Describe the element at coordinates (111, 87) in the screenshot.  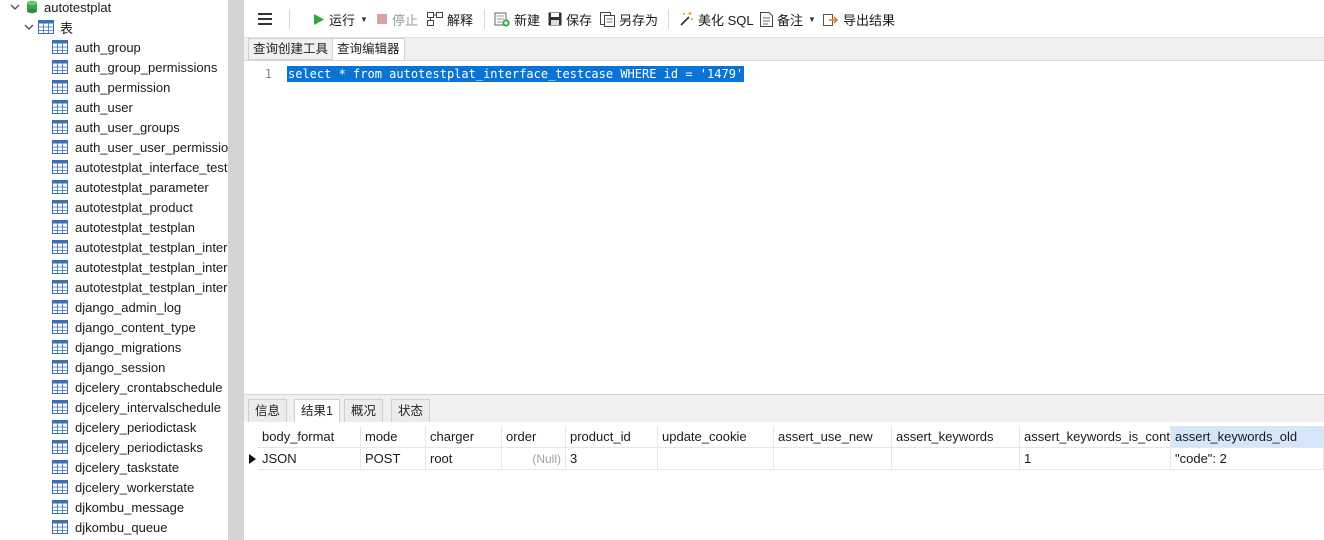
I see `tree-item-table: auth_permission` at that location.